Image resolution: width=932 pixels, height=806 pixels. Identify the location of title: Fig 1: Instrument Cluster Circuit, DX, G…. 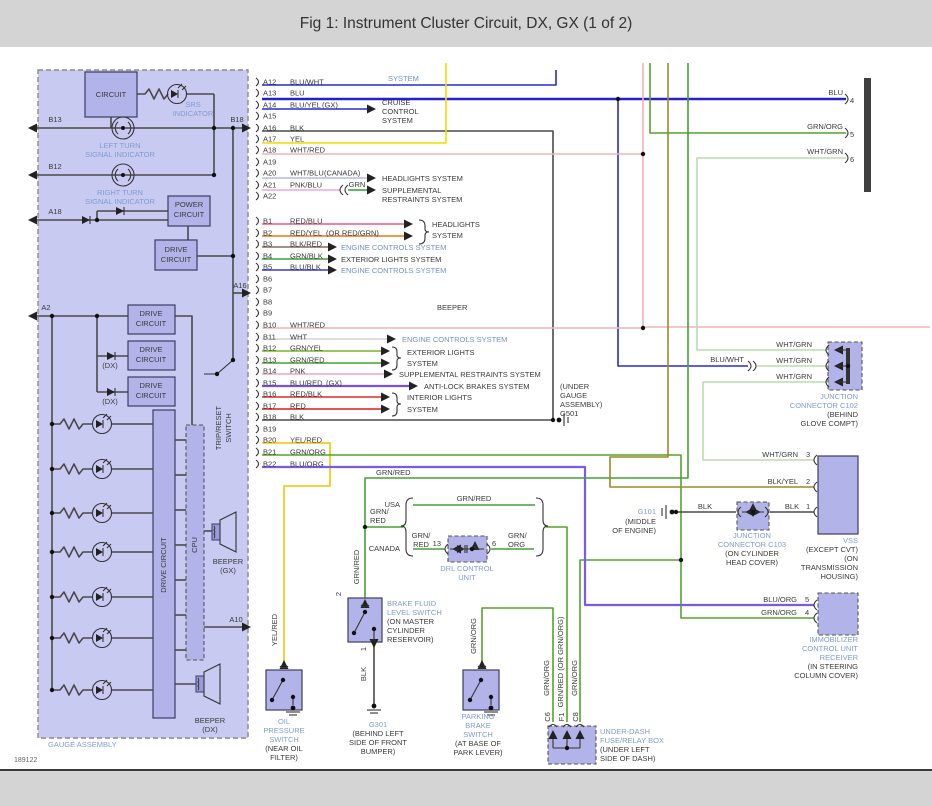
(466, 23).